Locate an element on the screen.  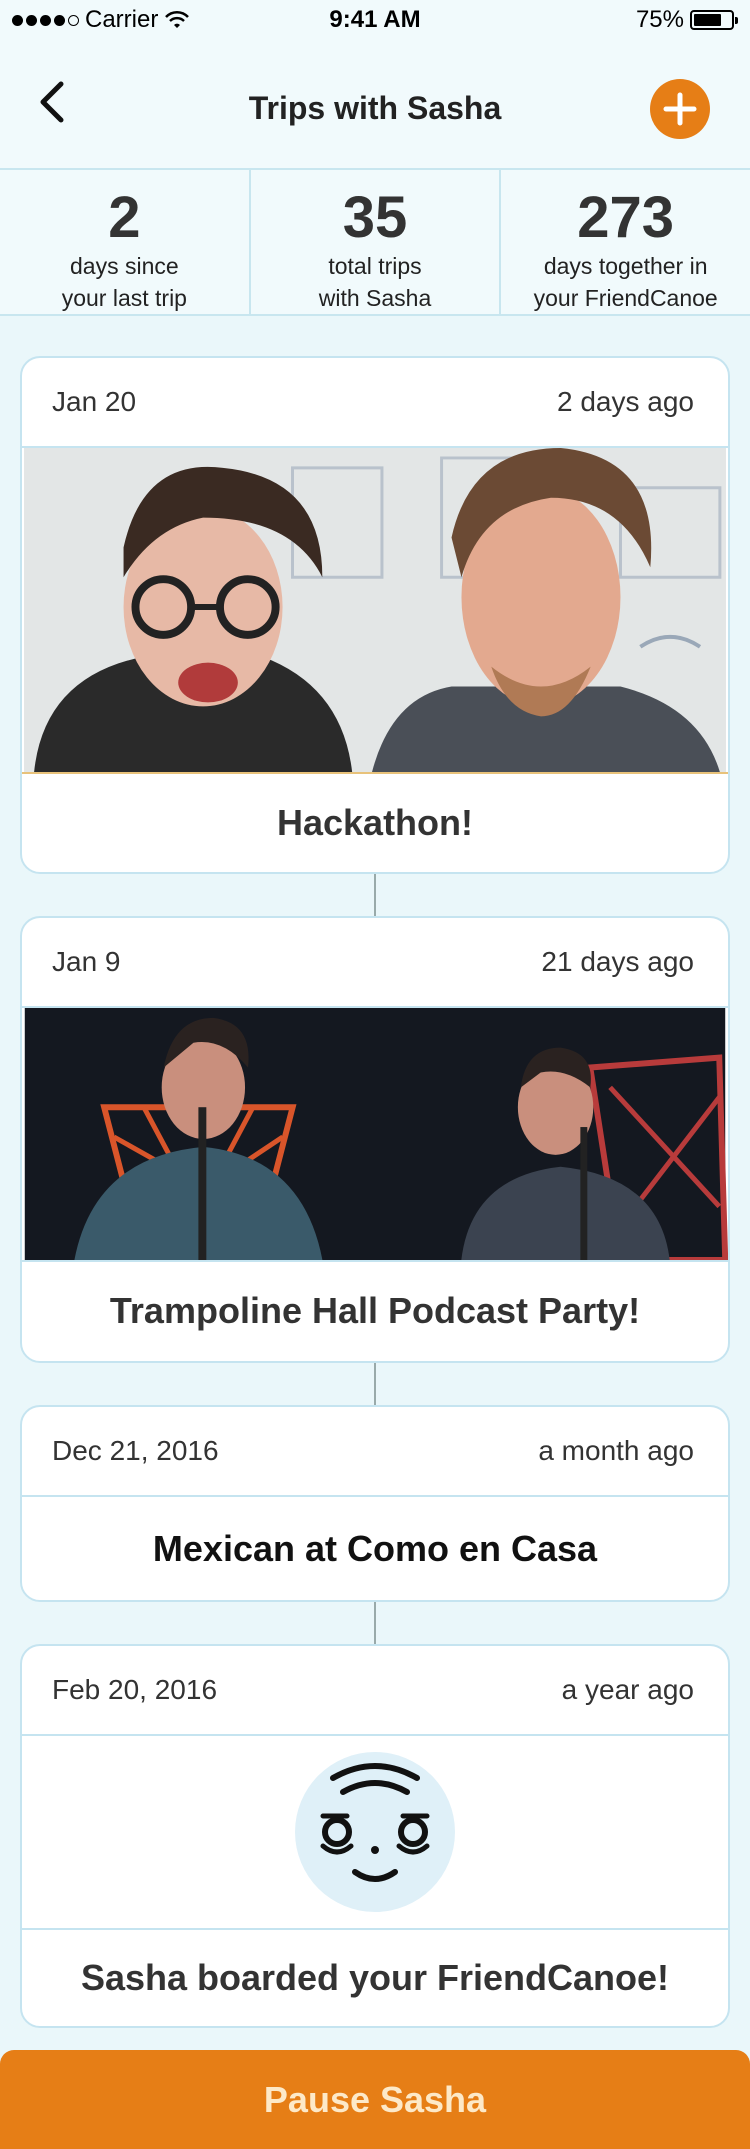
battery-icon is located at coordinates (714, 20).